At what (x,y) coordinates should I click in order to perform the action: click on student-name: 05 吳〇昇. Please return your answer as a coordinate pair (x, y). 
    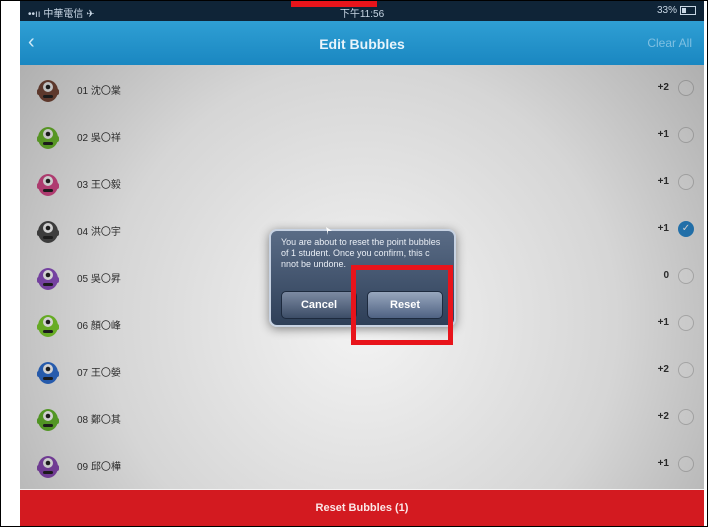
    Looking at the image, I should click on (99, 279).